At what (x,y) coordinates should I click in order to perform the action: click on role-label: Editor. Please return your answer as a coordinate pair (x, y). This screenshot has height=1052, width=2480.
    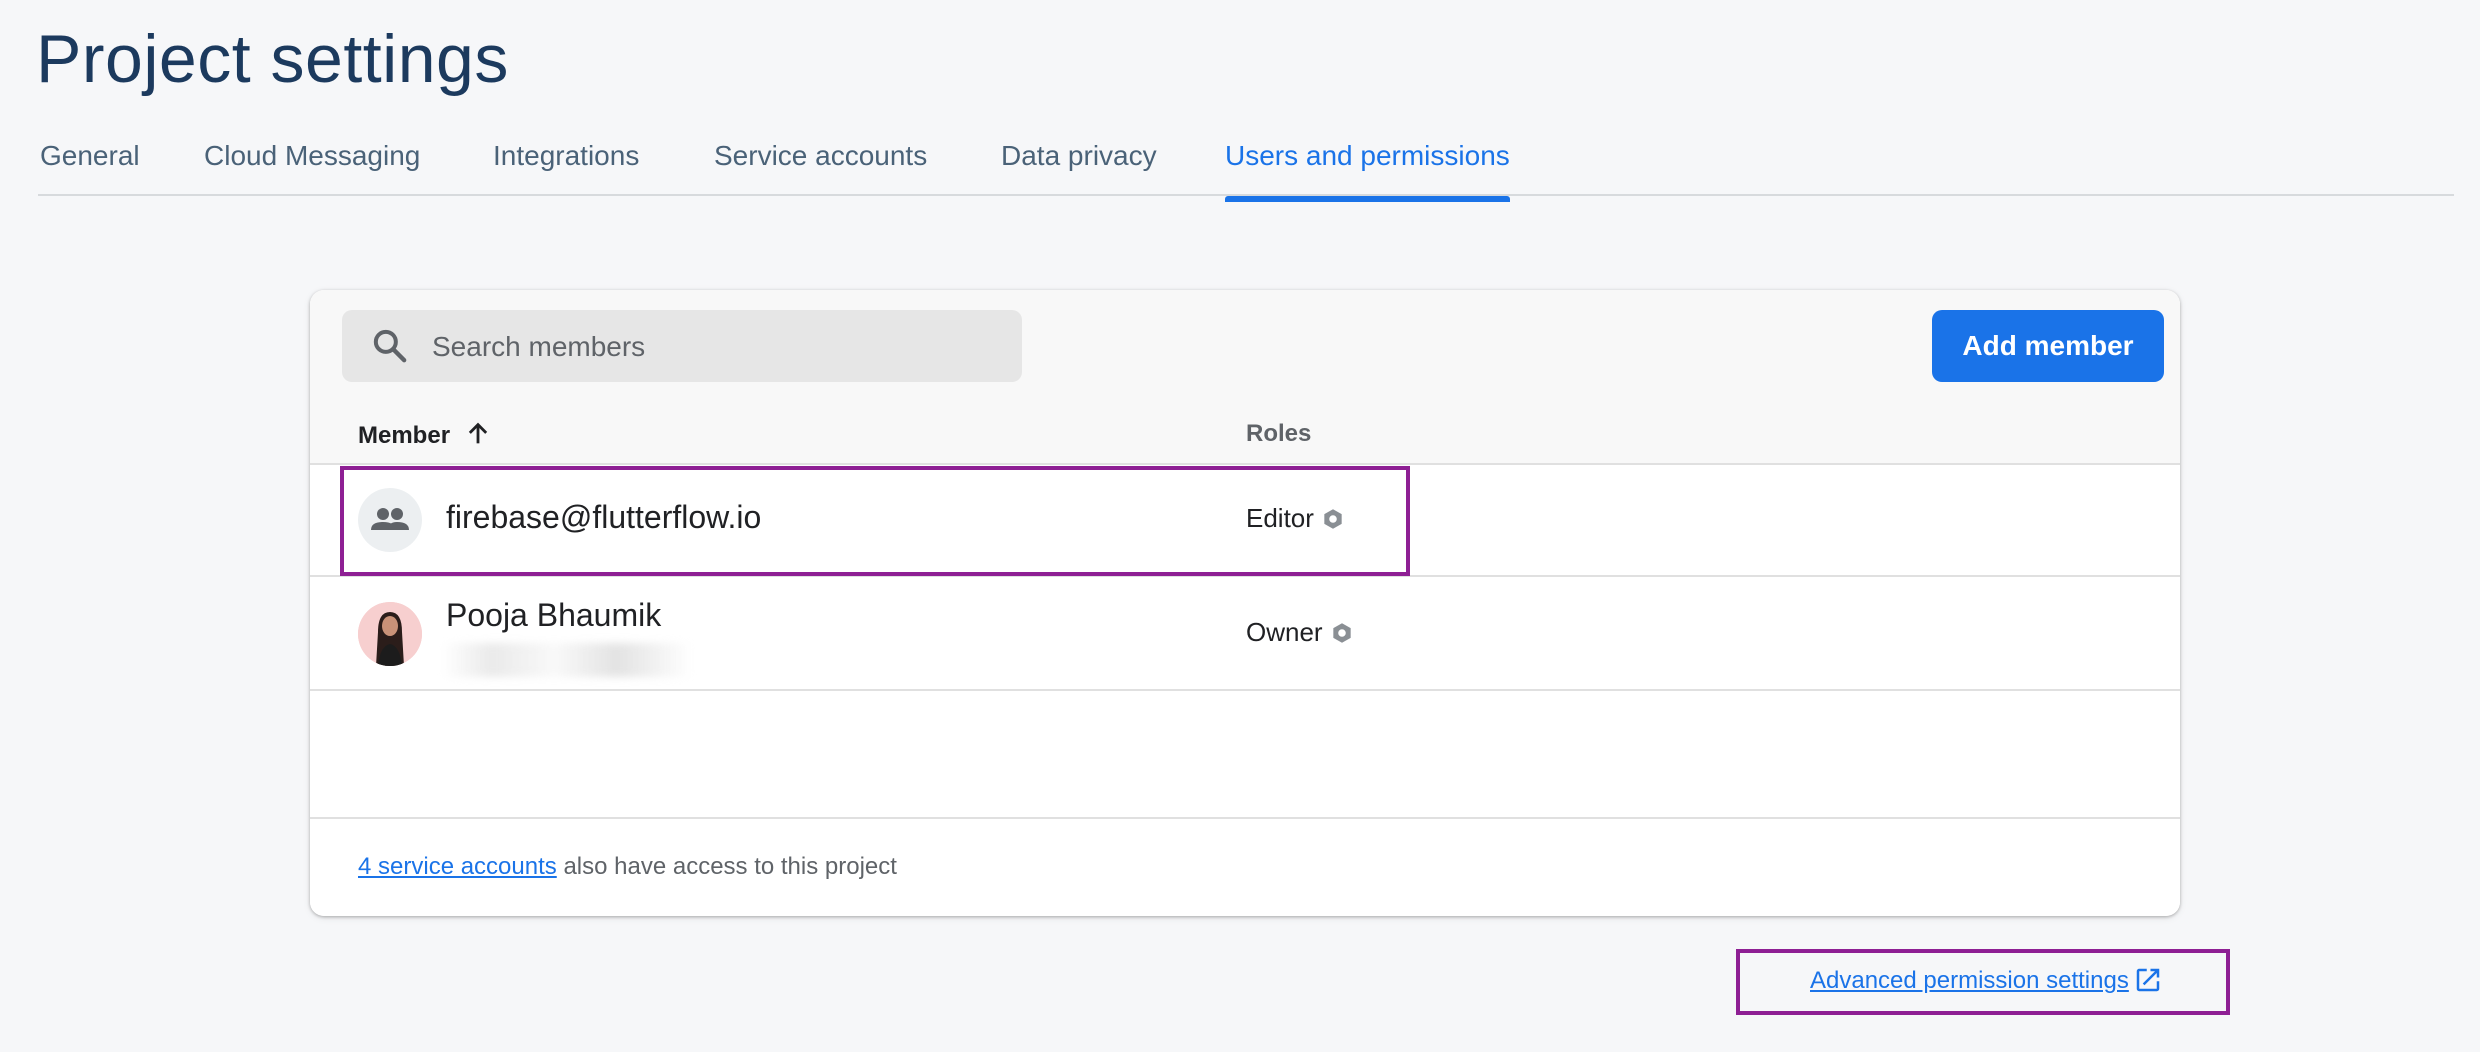
    Looking at the image, I should click on (1280, 518).